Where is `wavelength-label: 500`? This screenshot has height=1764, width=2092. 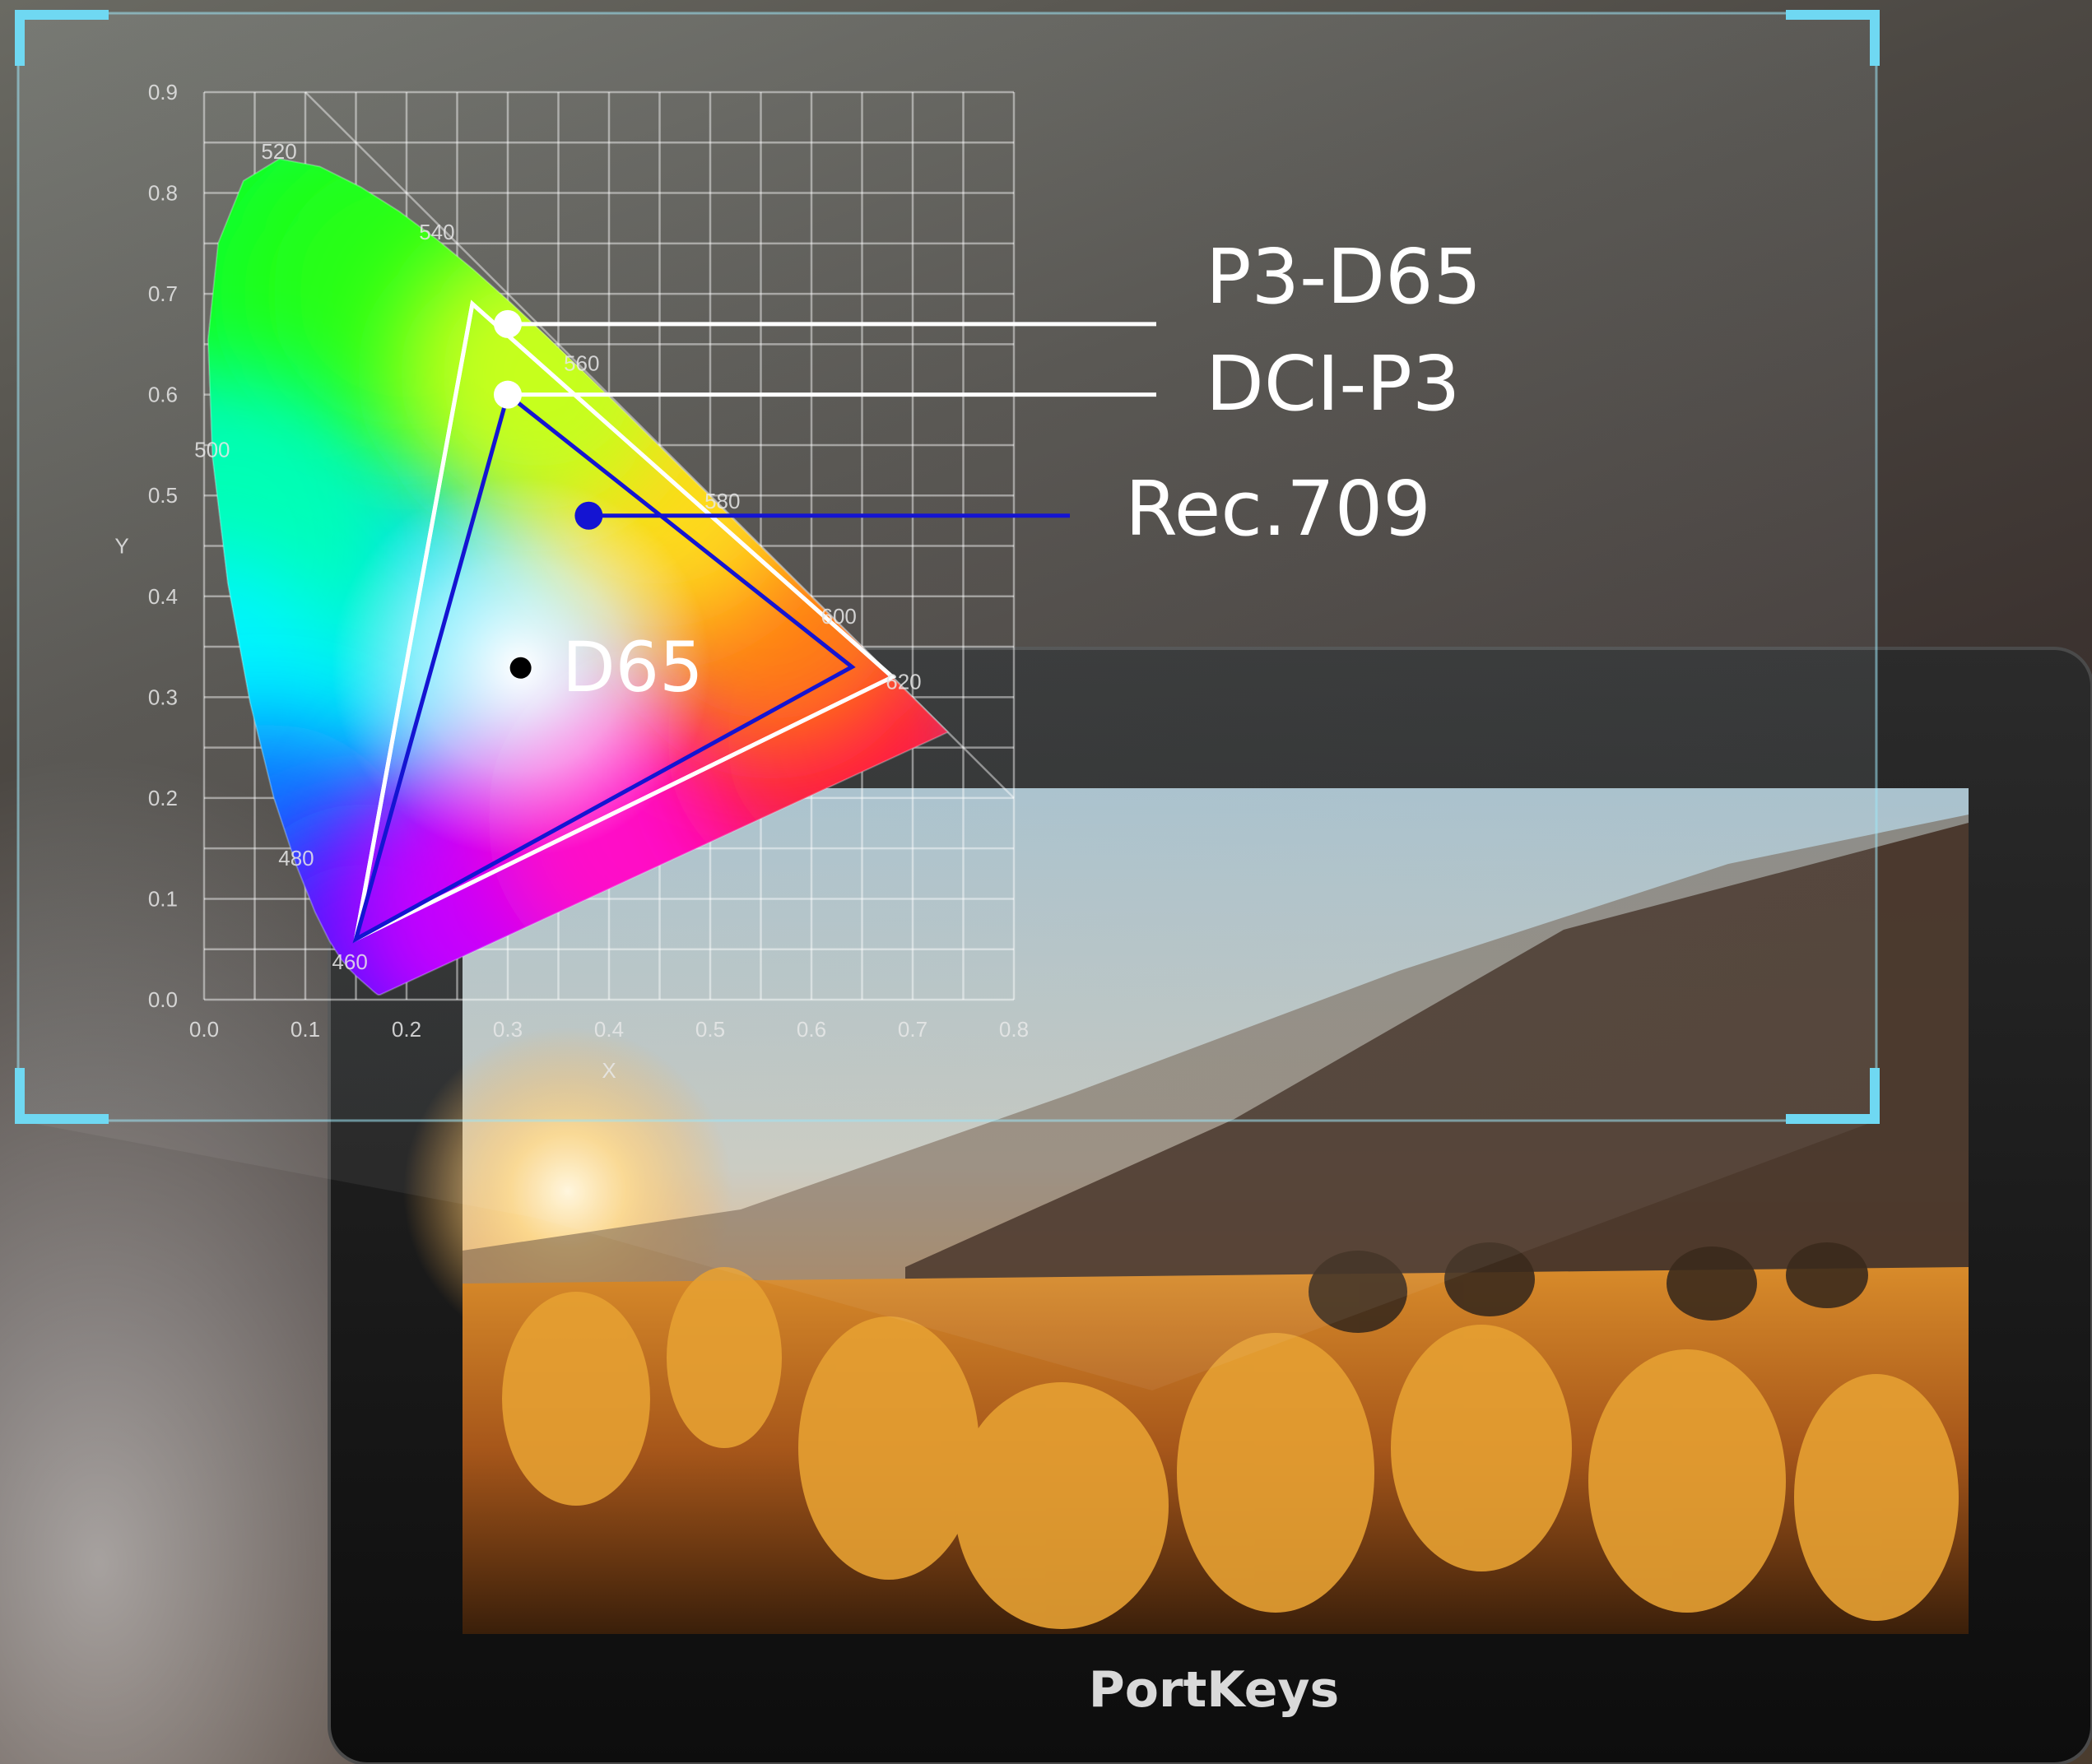 wavelength-label: 500 is located at coordinates (212, 450).